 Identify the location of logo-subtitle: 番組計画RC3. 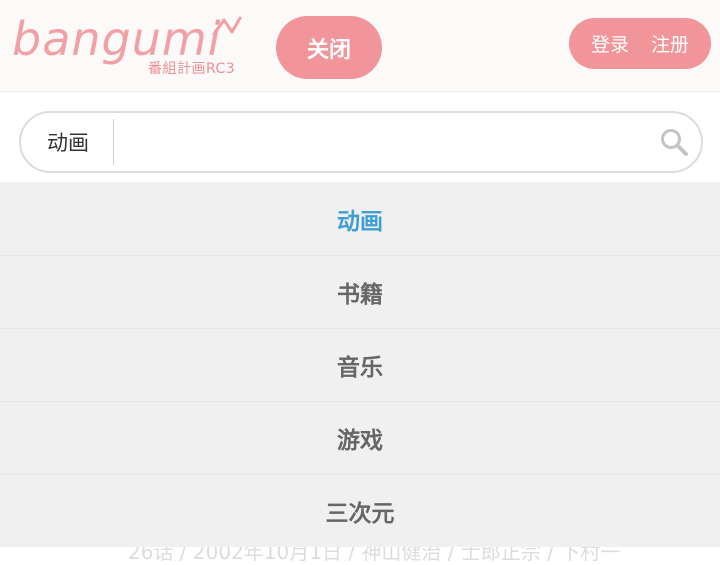
(192, 69).